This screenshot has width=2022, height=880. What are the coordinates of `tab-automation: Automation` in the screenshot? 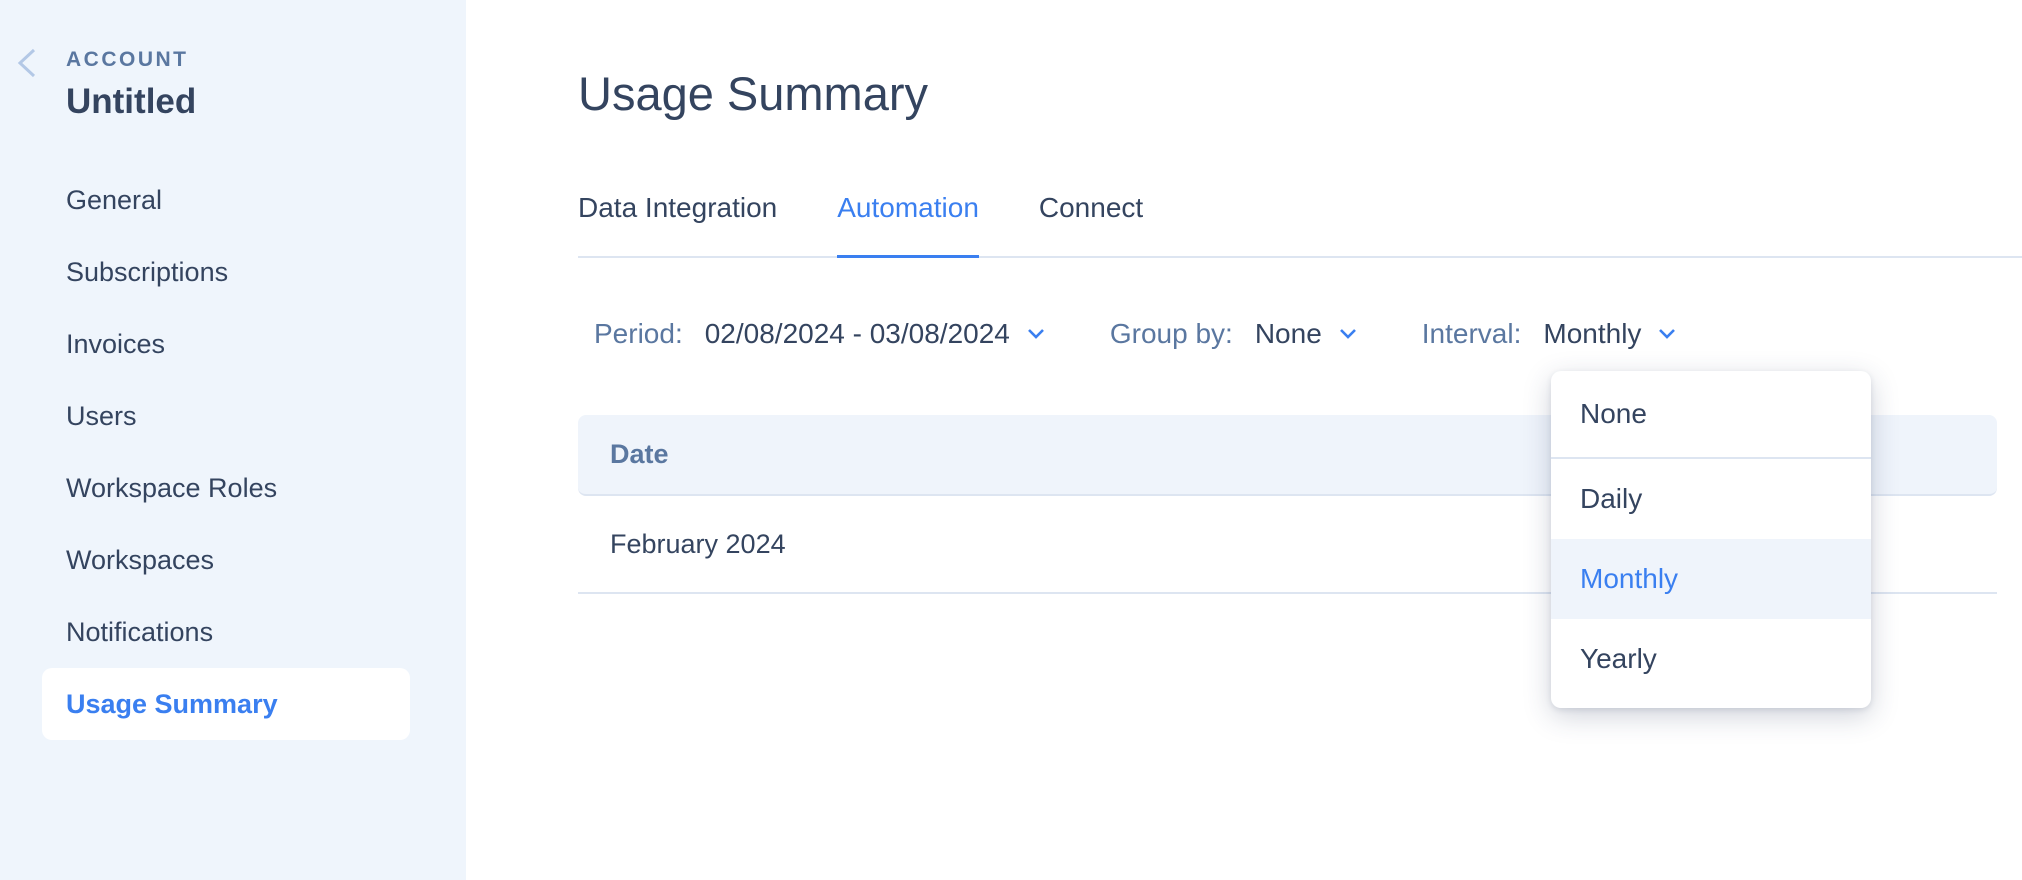 It's located at (908, 222).